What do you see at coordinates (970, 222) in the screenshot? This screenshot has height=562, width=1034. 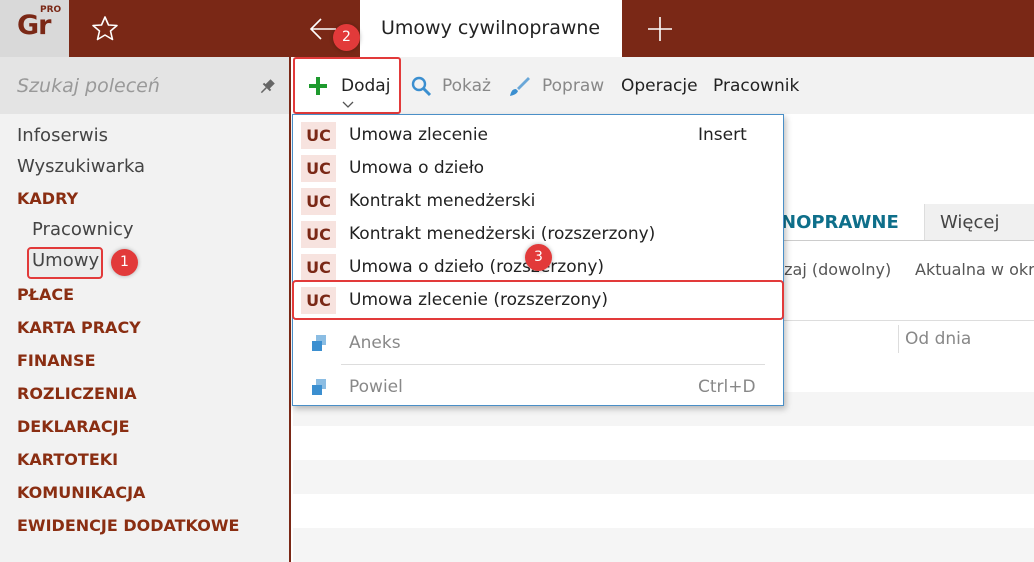 I see `tab-more-label: Więcej` at bounding box center [970, 222].